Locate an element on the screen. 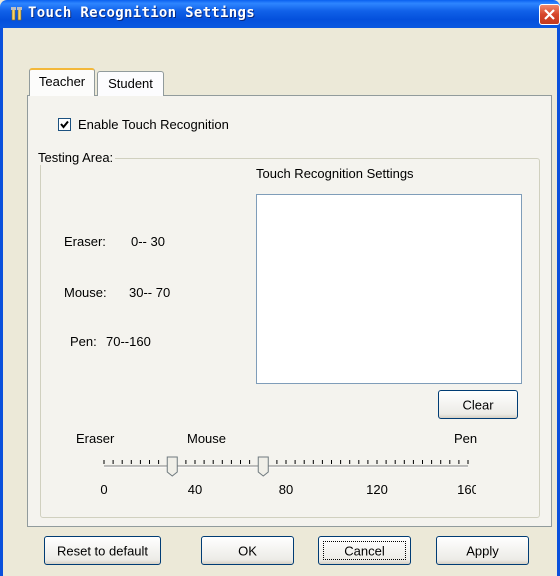  range-slider: 0 40 80 120 160 is located at coordinates (286, 473).